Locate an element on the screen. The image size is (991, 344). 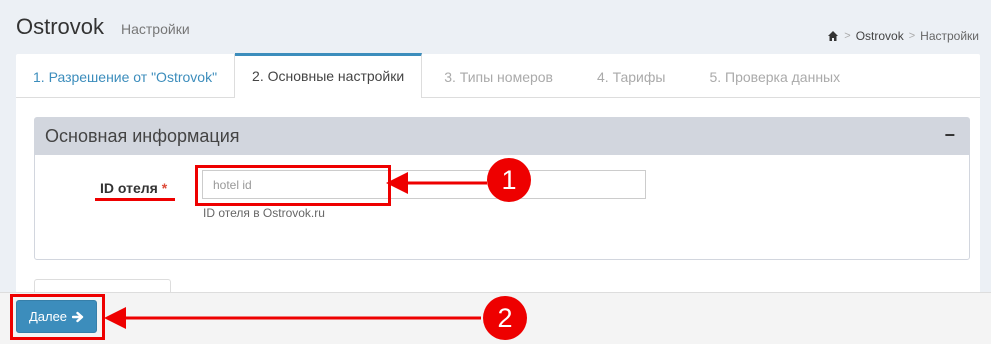
input-highlight-annotation is located at coordinates (293, 185).